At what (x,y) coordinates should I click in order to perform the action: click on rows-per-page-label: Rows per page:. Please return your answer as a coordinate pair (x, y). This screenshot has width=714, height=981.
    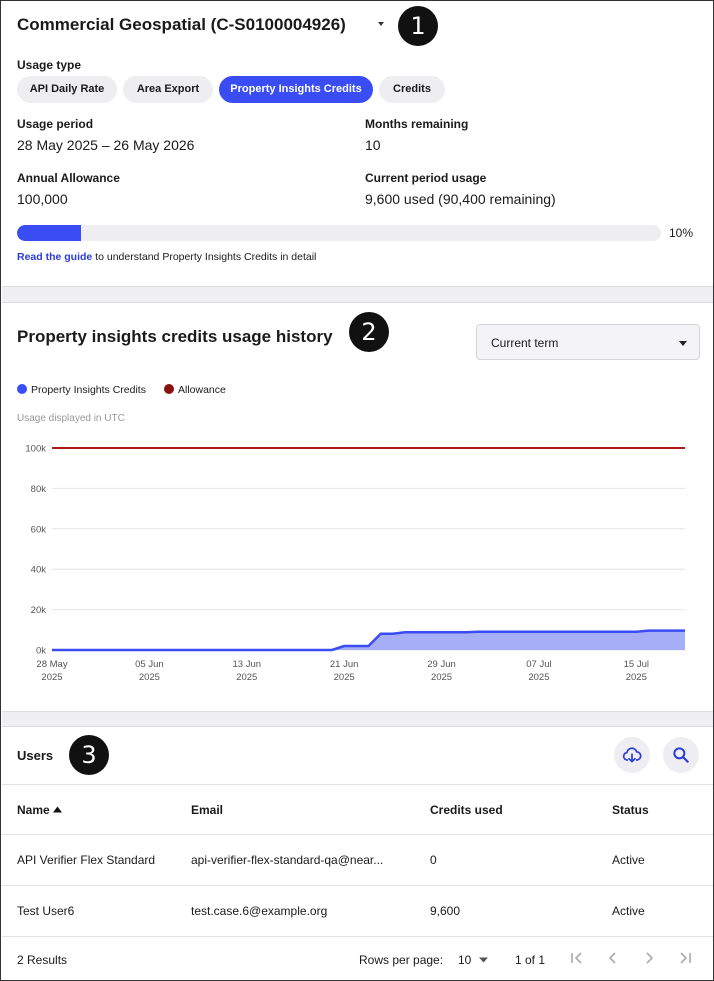
    Looking at the image, I should click on (401, 960).